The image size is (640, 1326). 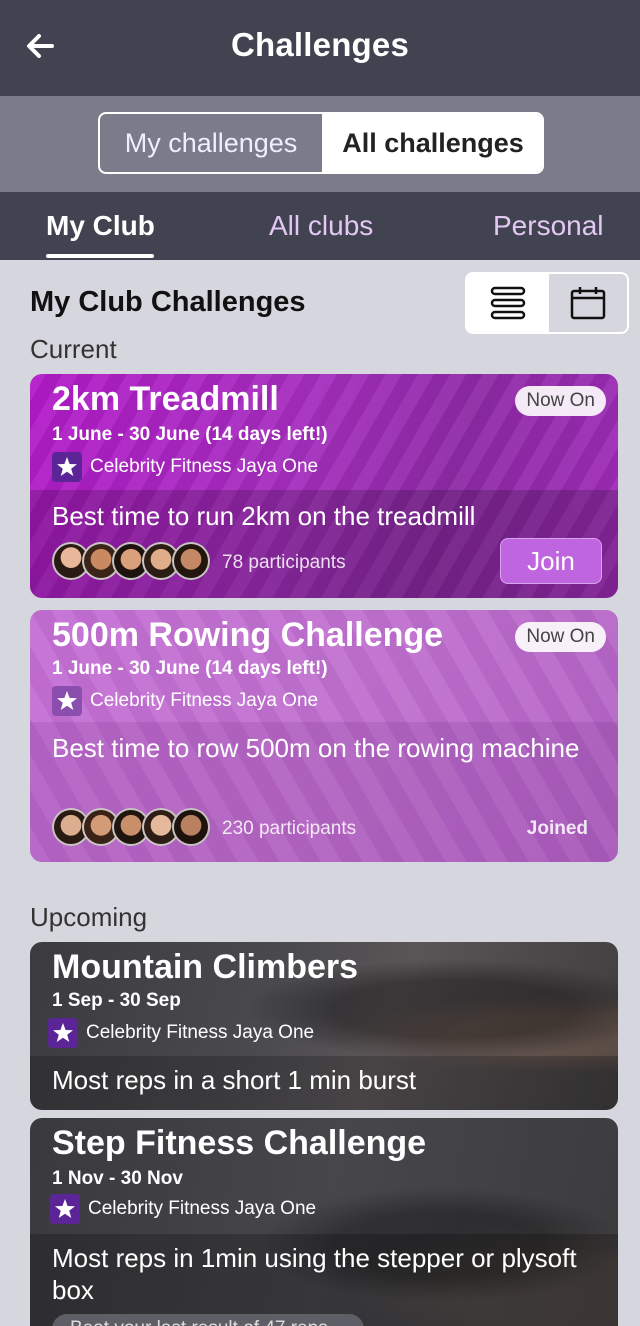 I want to click on card-title: Mountain Climbers, so click(x=205, y=967).